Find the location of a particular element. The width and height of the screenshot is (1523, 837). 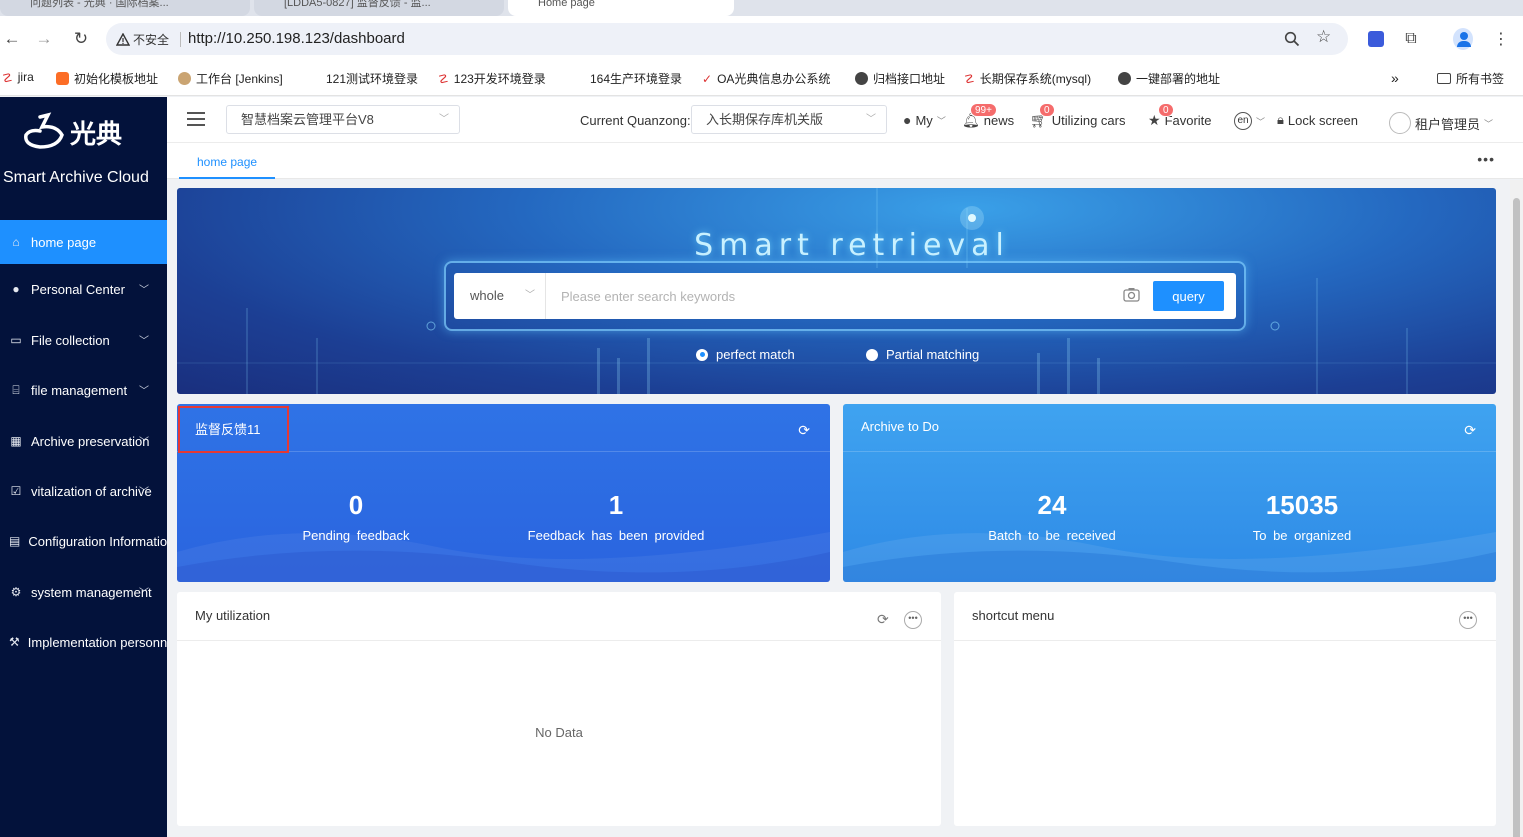

cars-label: Utilizing cars is located at coordinates (1088, 120).